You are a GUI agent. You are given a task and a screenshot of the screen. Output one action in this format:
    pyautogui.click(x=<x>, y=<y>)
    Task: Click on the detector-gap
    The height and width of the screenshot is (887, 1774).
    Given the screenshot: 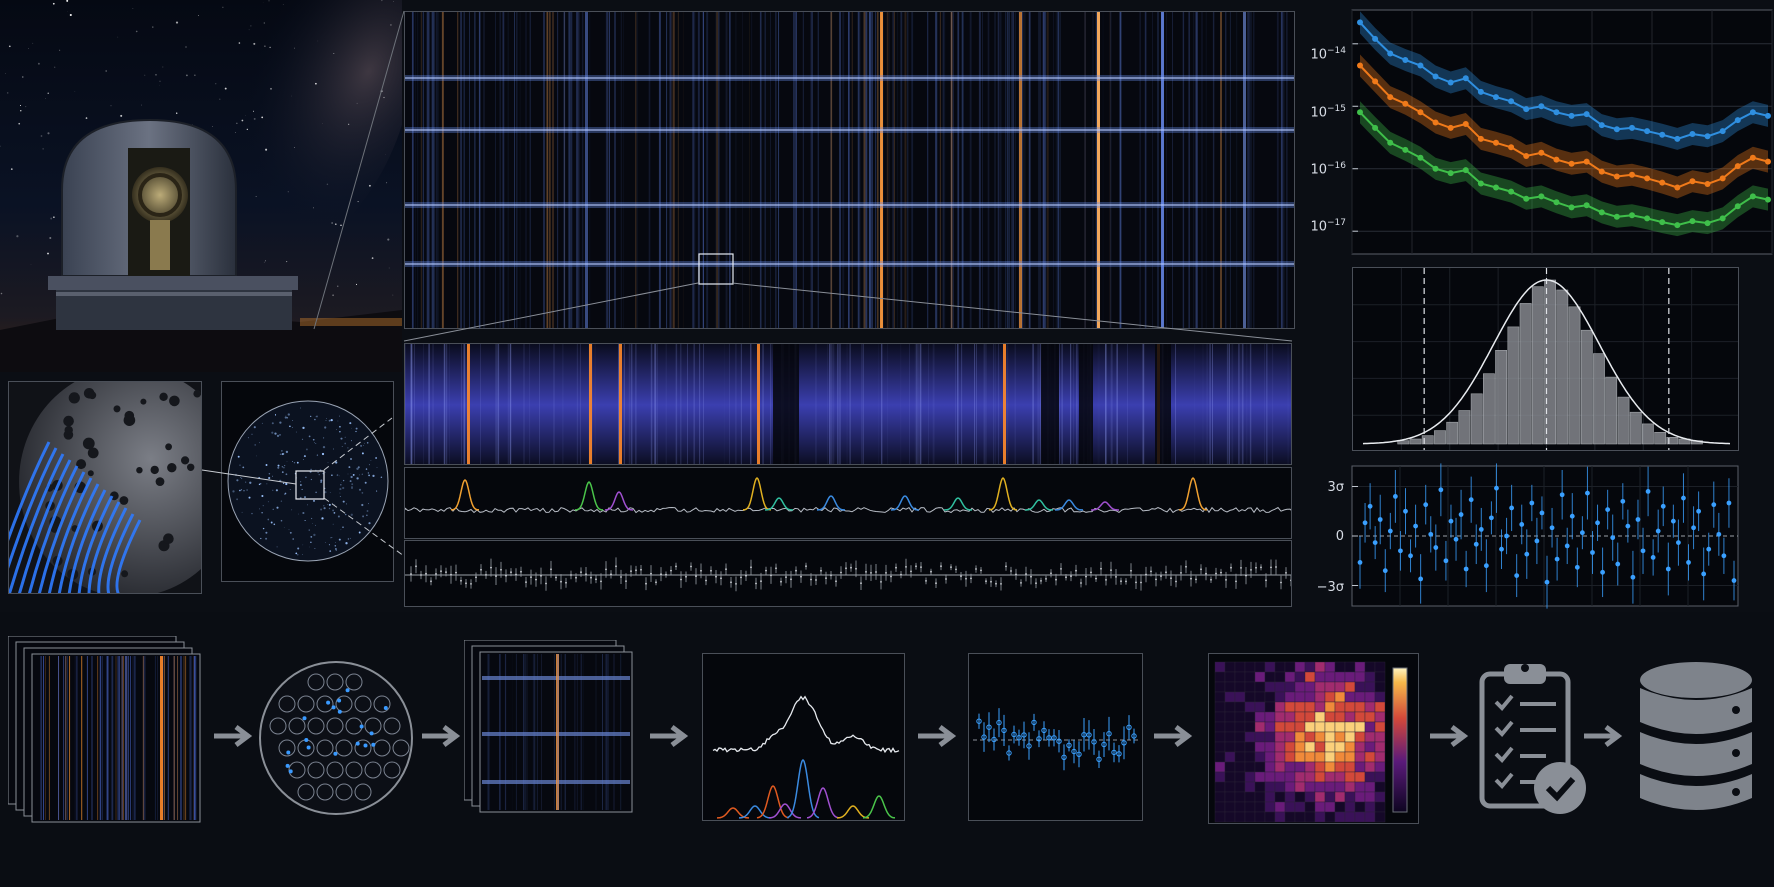 What is the action you would take?
    pyautogui.click(x=1086, y=404)
    